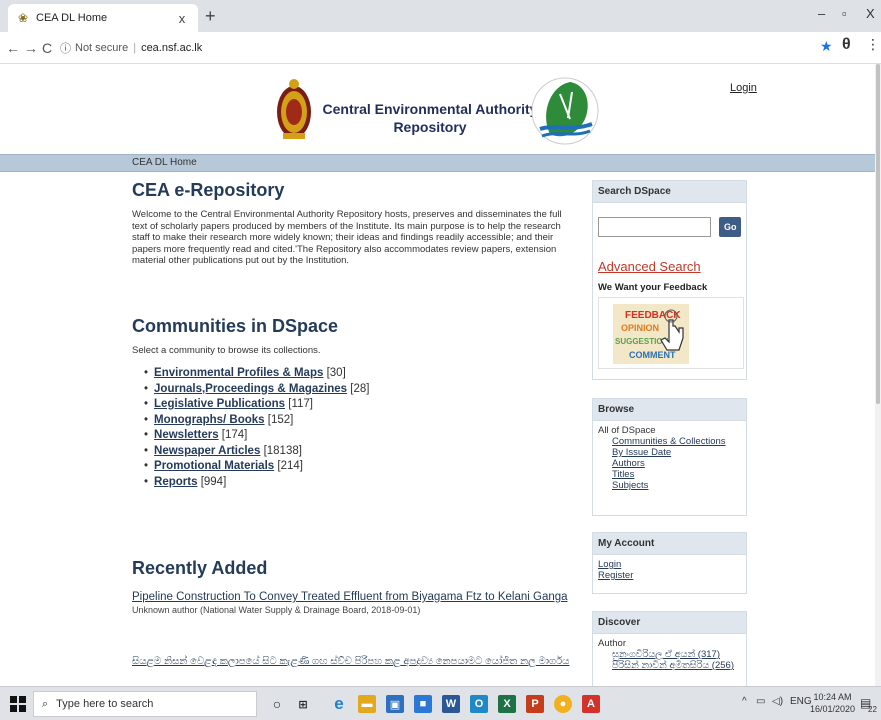  I want to click on pdf-icon: A, so click(591, 704).